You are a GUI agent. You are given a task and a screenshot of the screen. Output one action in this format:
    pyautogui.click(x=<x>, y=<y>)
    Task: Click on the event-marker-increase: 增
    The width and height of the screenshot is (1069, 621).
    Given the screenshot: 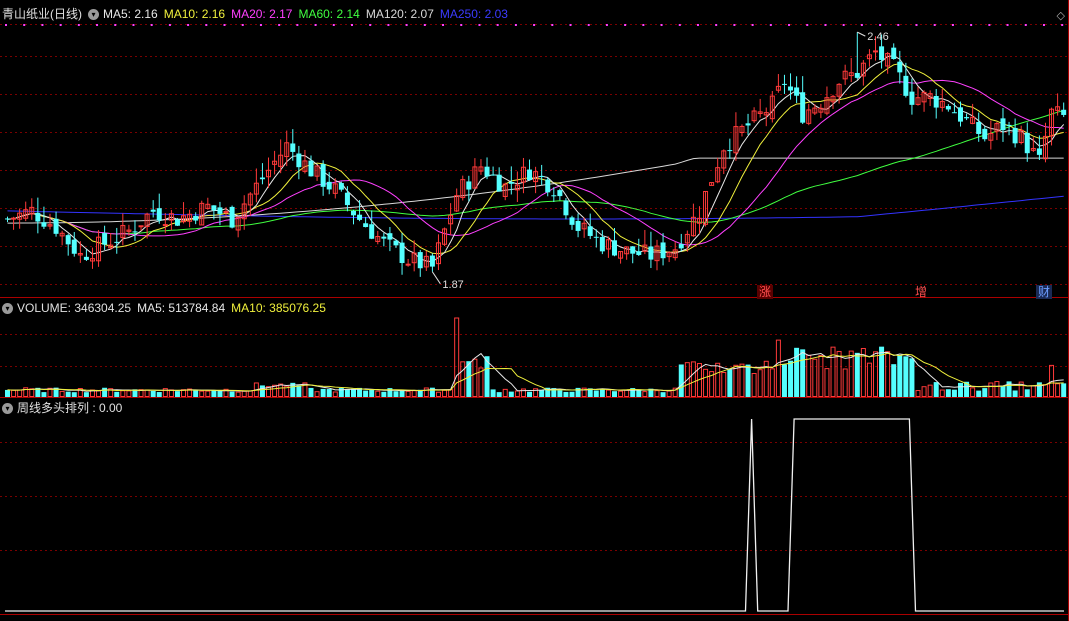 What is the action you would take?
    pyautogui.click(x=921, y=292)
    